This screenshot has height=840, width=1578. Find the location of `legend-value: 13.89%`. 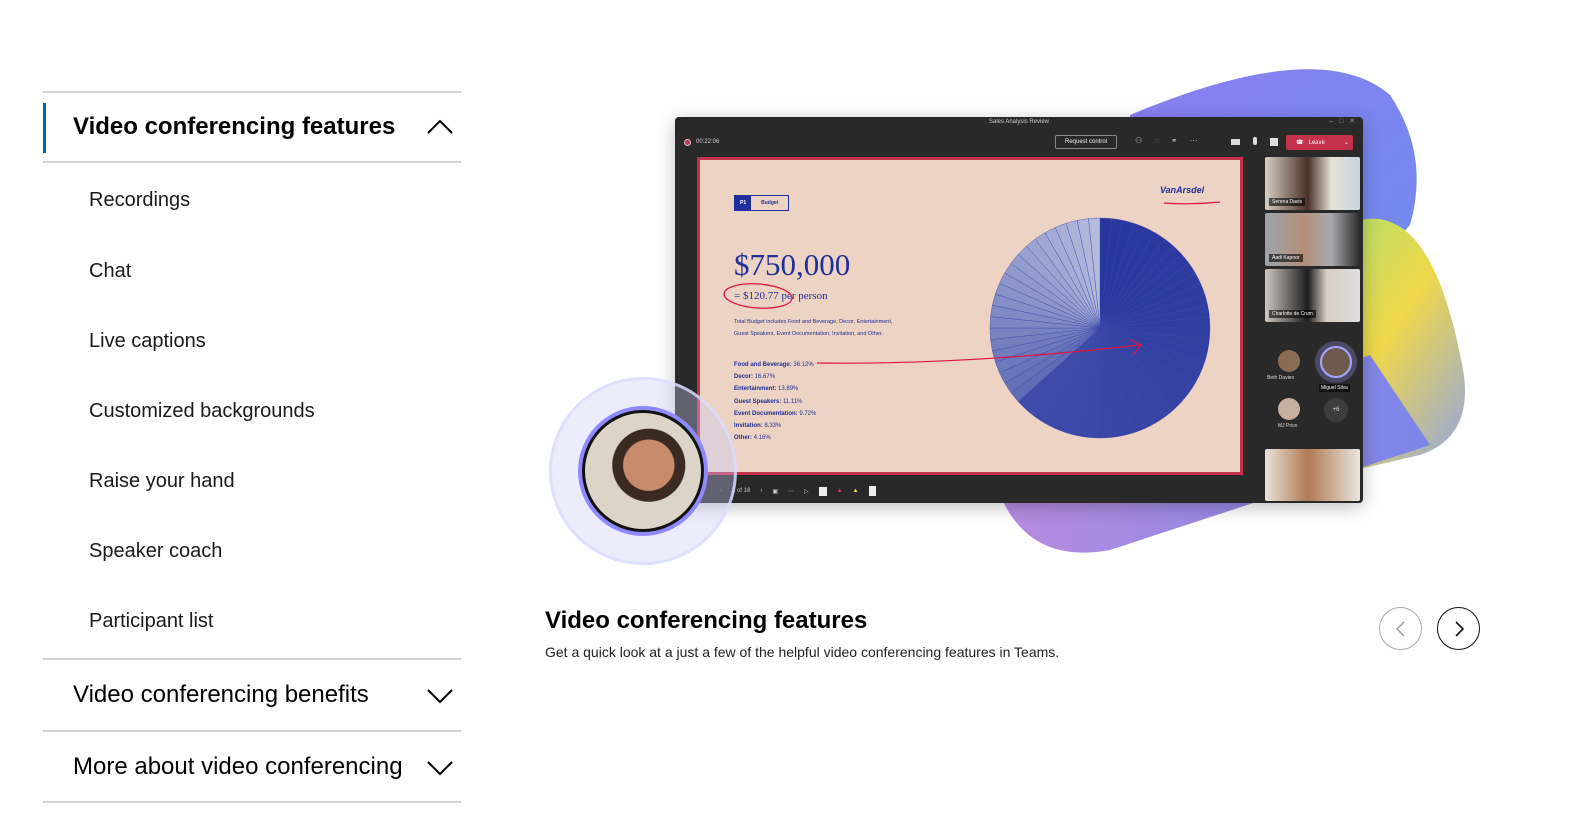

legend-value: 13.89% is located at coordinates (788, 389).